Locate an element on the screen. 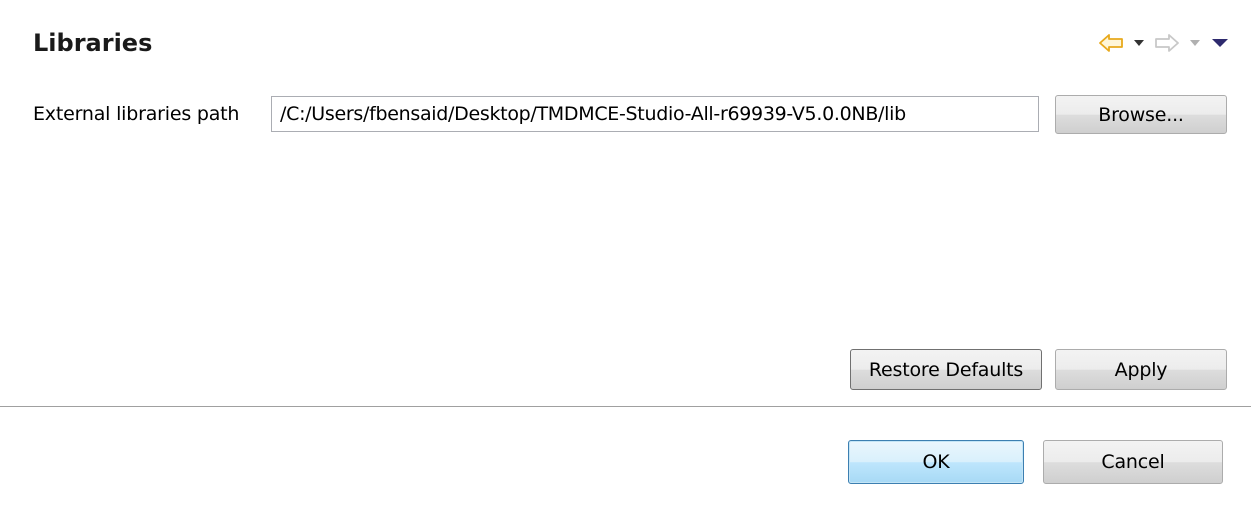  back-button is located at coordinates (1111, 43).